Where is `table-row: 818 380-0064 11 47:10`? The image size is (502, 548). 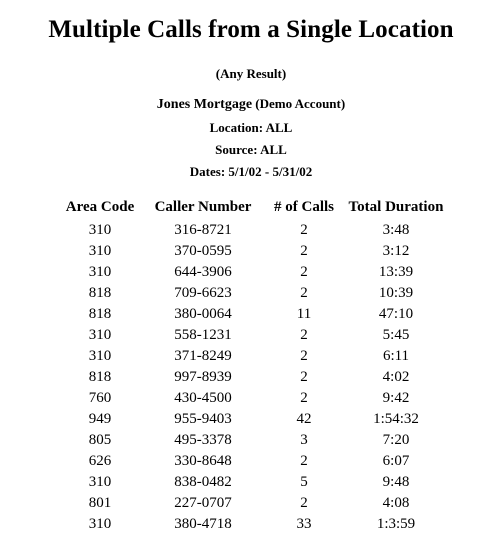
table-row: 818 380-0064 11 47:10 is located at coordinates (251, 314).